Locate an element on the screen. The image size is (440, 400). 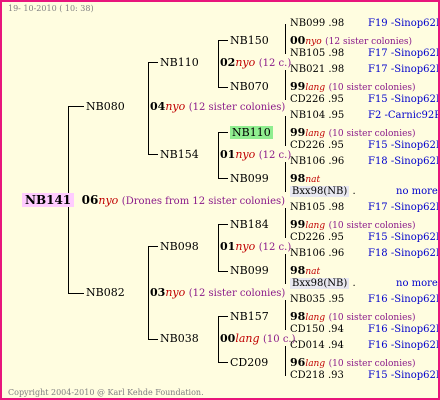
root-id: NB141 is located at coordinates (48, 200).